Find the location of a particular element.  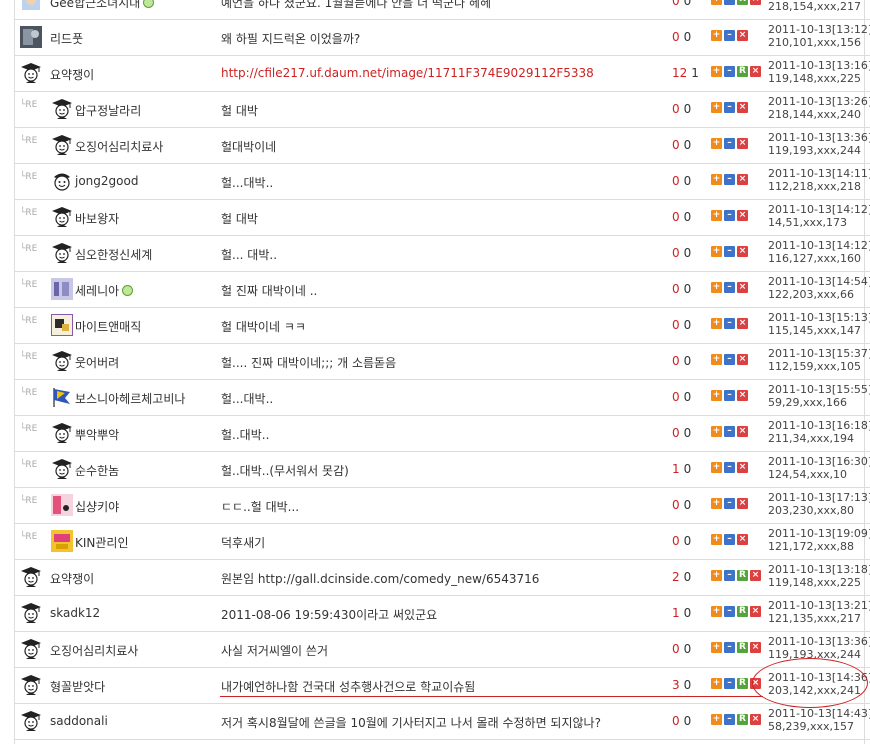

nickname-text: saddonali is located at coordinates (79, 721).